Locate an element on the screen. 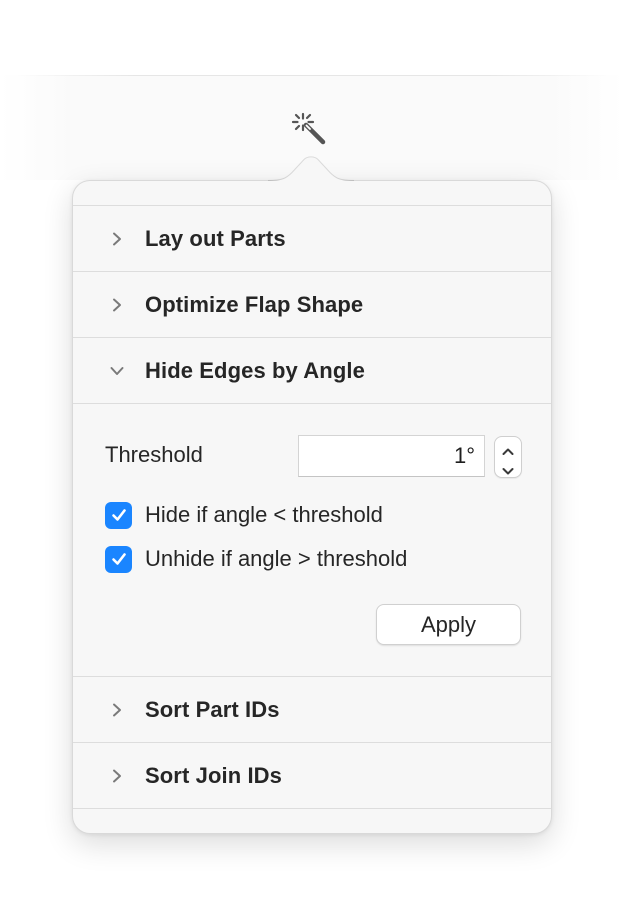 This screenshot has width=624, height=914. hide-if-angle-checkbox-row: Hide if angle < threshold is located at coordinates (244, 515).